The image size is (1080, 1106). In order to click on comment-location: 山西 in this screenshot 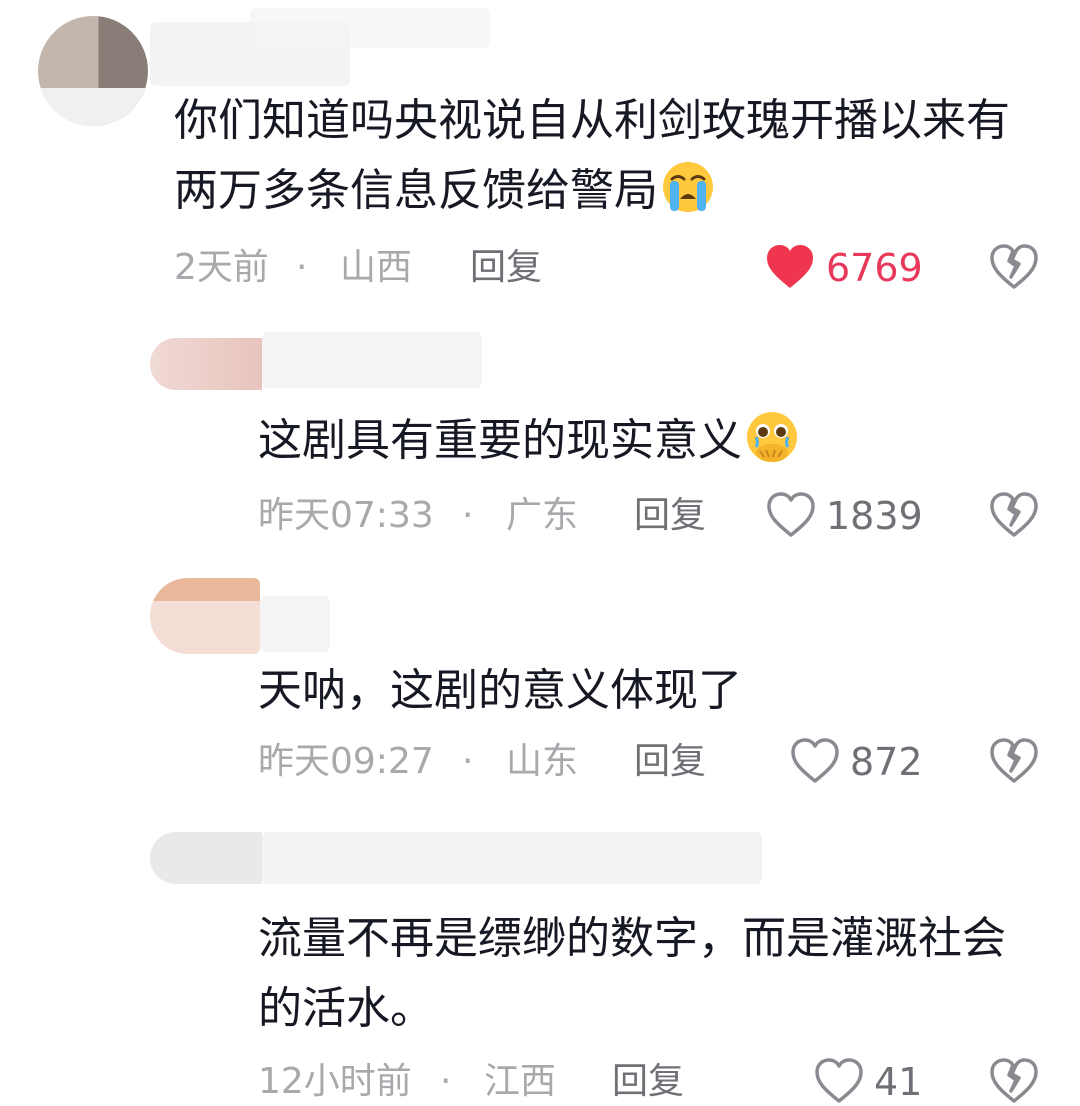, I will do `click(376, 267)`.